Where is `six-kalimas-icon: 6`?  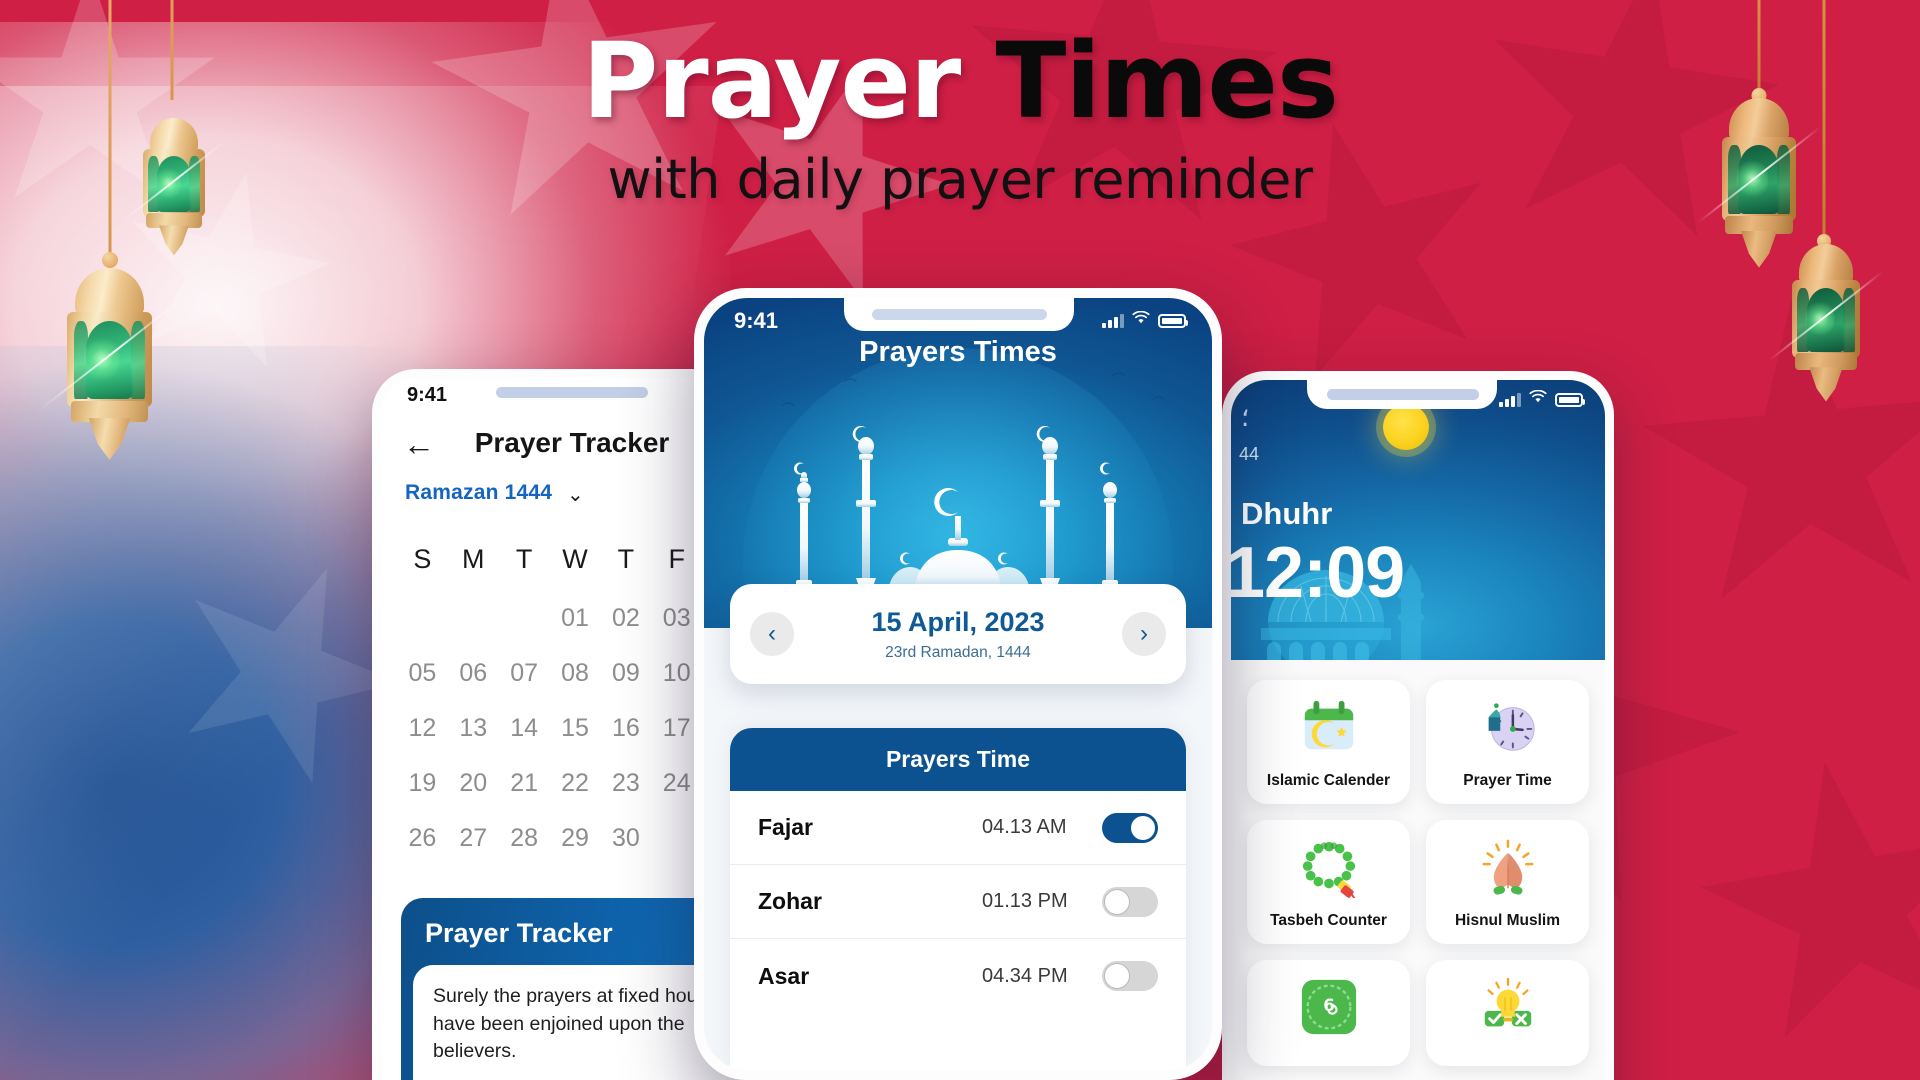 six-kalimas-icon: 6 is located at coordinates (1328, 1007).